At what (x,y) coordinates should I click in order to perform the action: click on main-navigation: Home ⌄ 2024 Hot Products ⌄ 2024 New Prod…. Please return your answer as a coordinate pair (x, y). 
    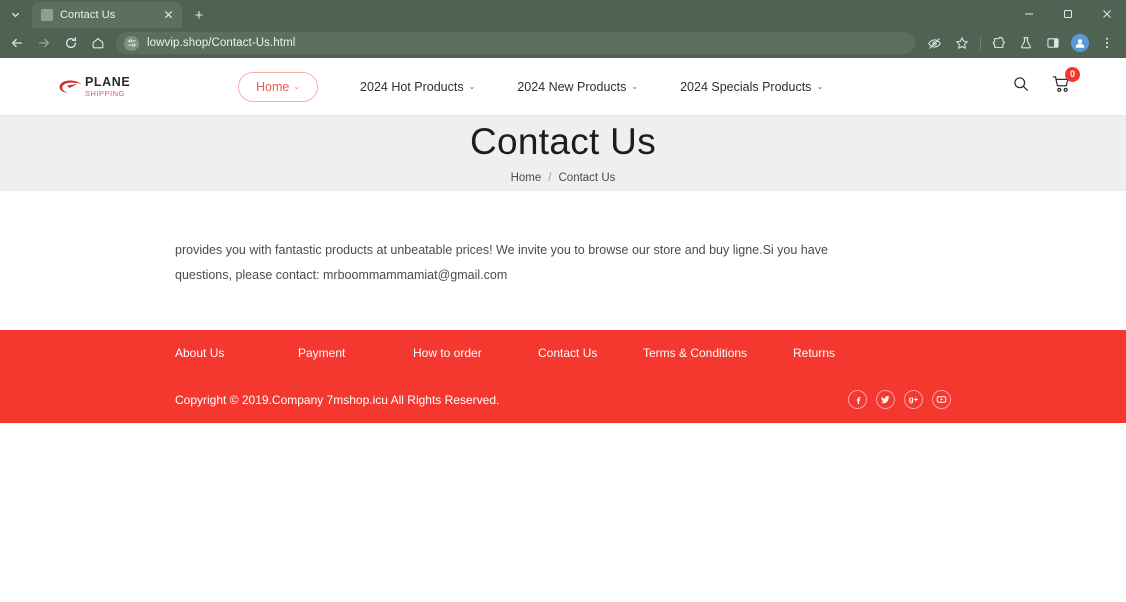
    Looking at the image, I should click on (625, 86).